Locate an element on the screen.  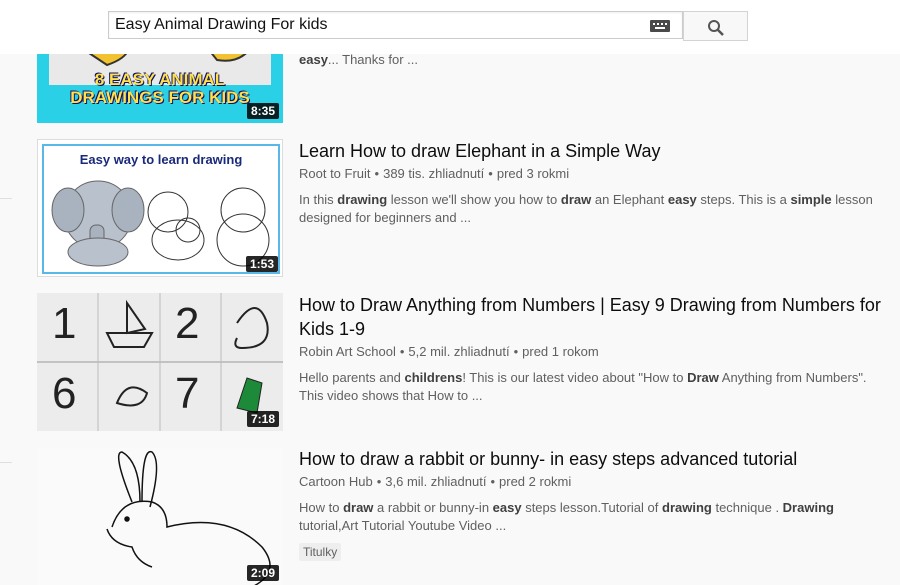
thumbnail-caption: Easy way to learn drawing is located at coordinates (161, 159).